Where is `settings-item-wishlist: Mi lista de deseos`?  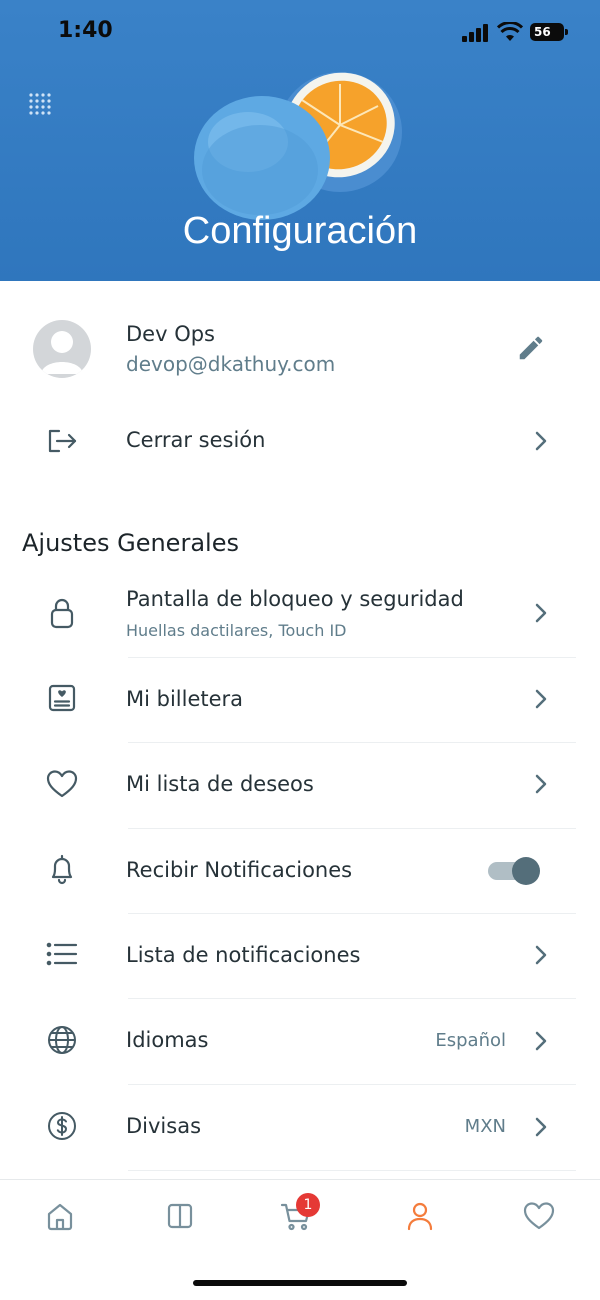
settings-item-wishlist: Mi lista de deseos is located at coordinates (300, 786).